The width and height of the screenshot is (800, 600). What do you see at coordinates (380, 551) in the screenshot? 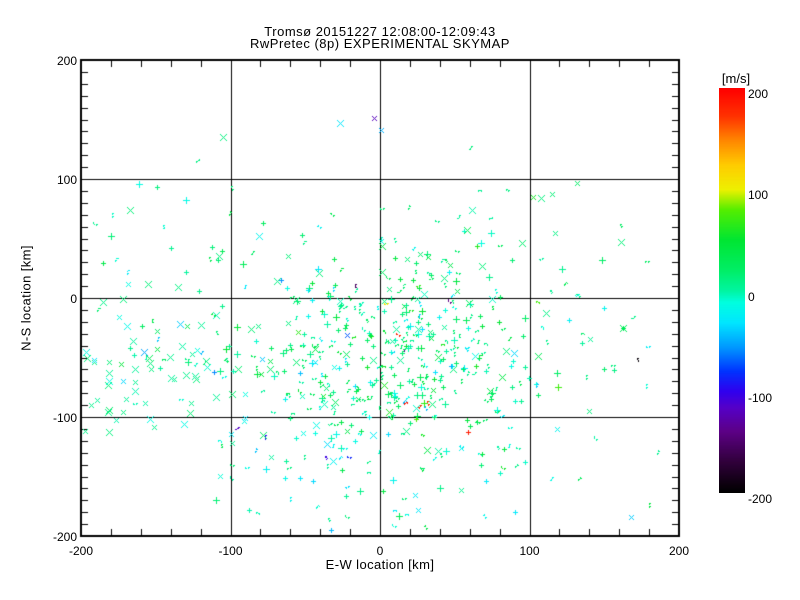
I see `x-tick-label: 0` at bounding box center [380, 551].